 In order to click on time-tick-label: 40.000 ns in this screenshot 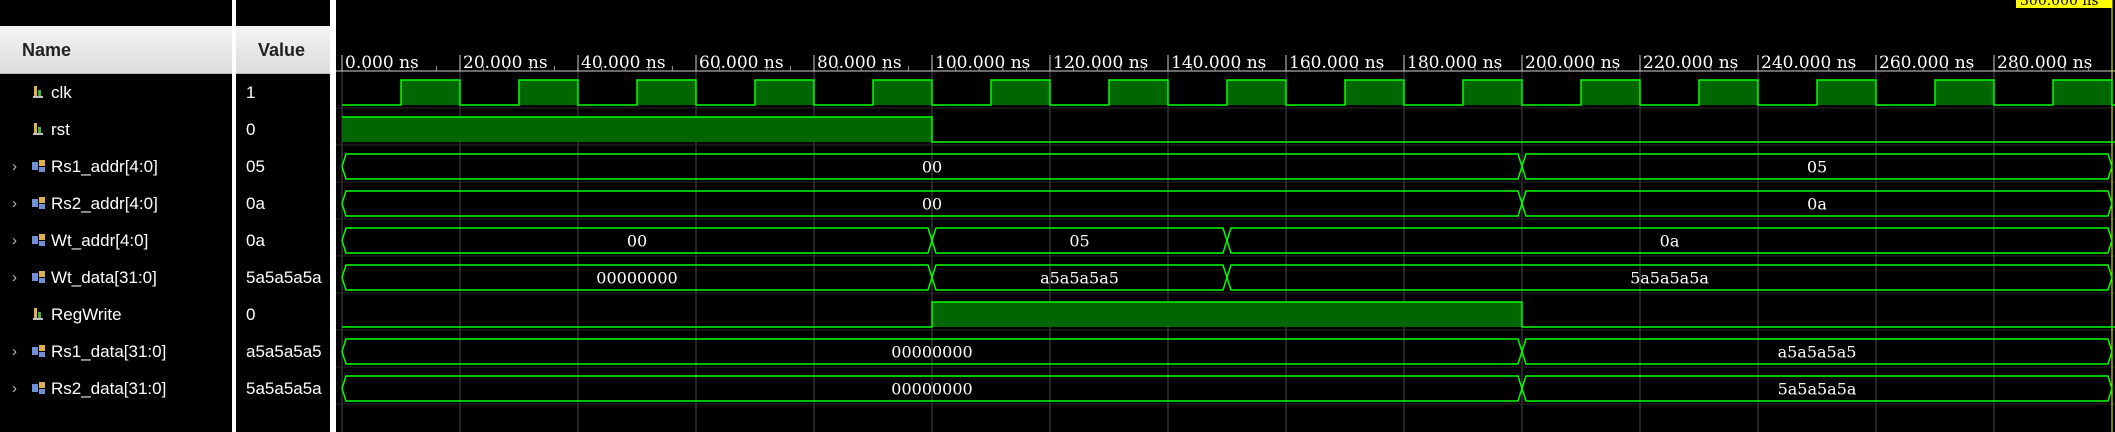, I will do `click(623, 63)`.